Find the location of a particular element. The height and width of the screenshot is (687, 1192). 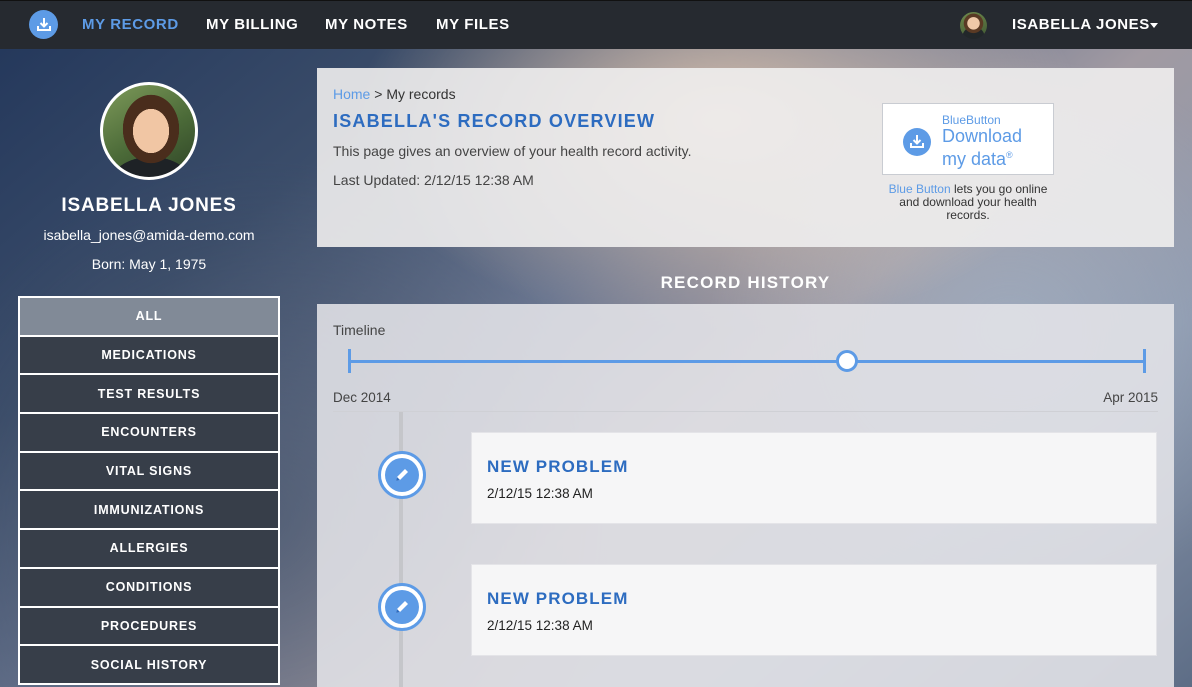

menu-item-social-history: SOCIAL HISTORY is located at coordinates (149, 664).